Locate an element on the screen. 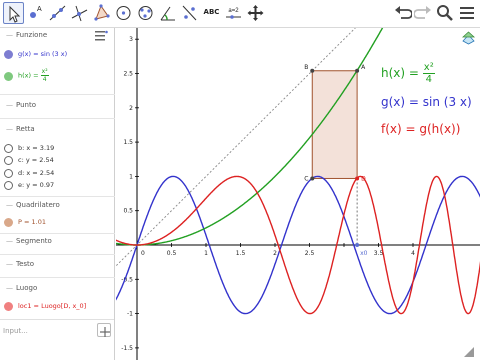 This screenshot has height=360, width=480. search-button is located at coordinates (445, 13).